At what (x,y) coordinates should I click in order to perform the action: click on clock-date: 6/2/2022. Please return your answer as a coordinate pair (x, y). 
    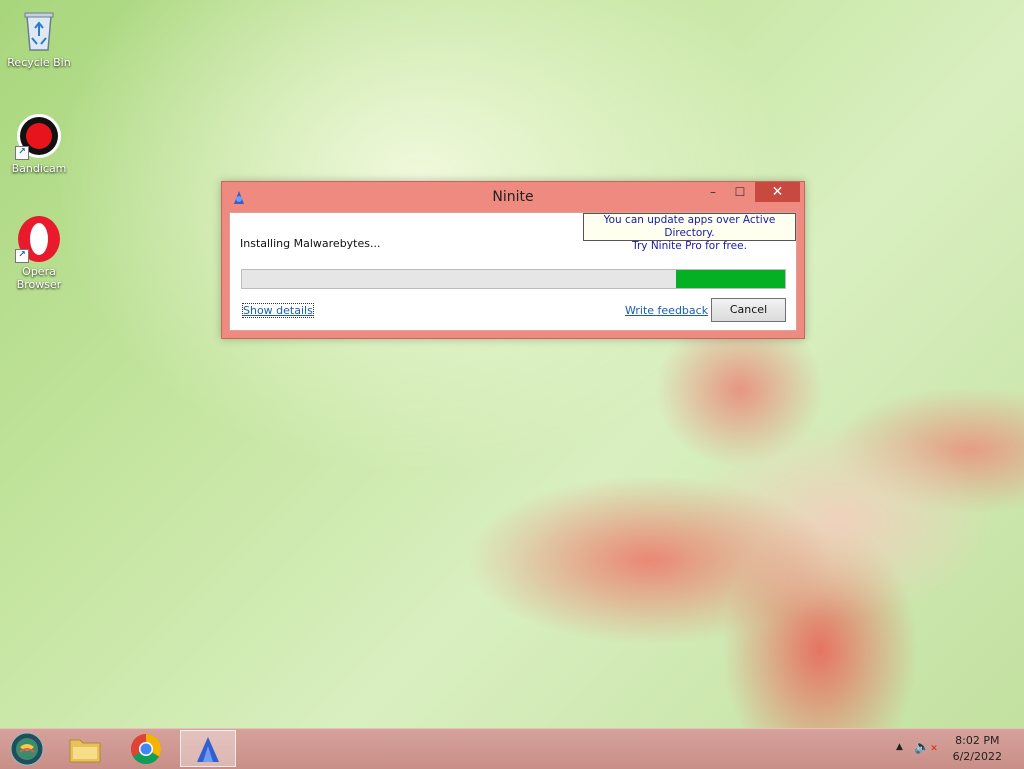
    Looking at the image, I should click on (977, 756).